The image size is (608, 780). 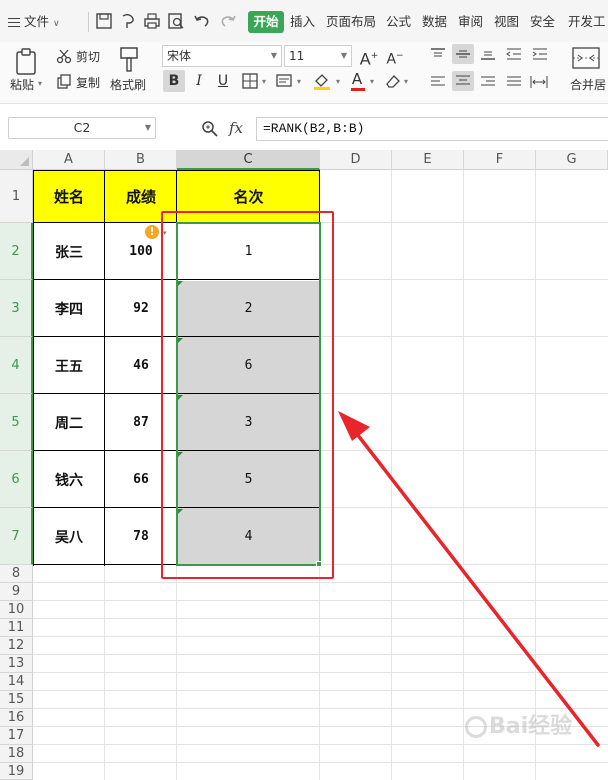 What do you see at coordinates (432, 129) in the screenshot?
I see `formula-input: =RANK(B2,B:B)` at bounding box center [432, 129].